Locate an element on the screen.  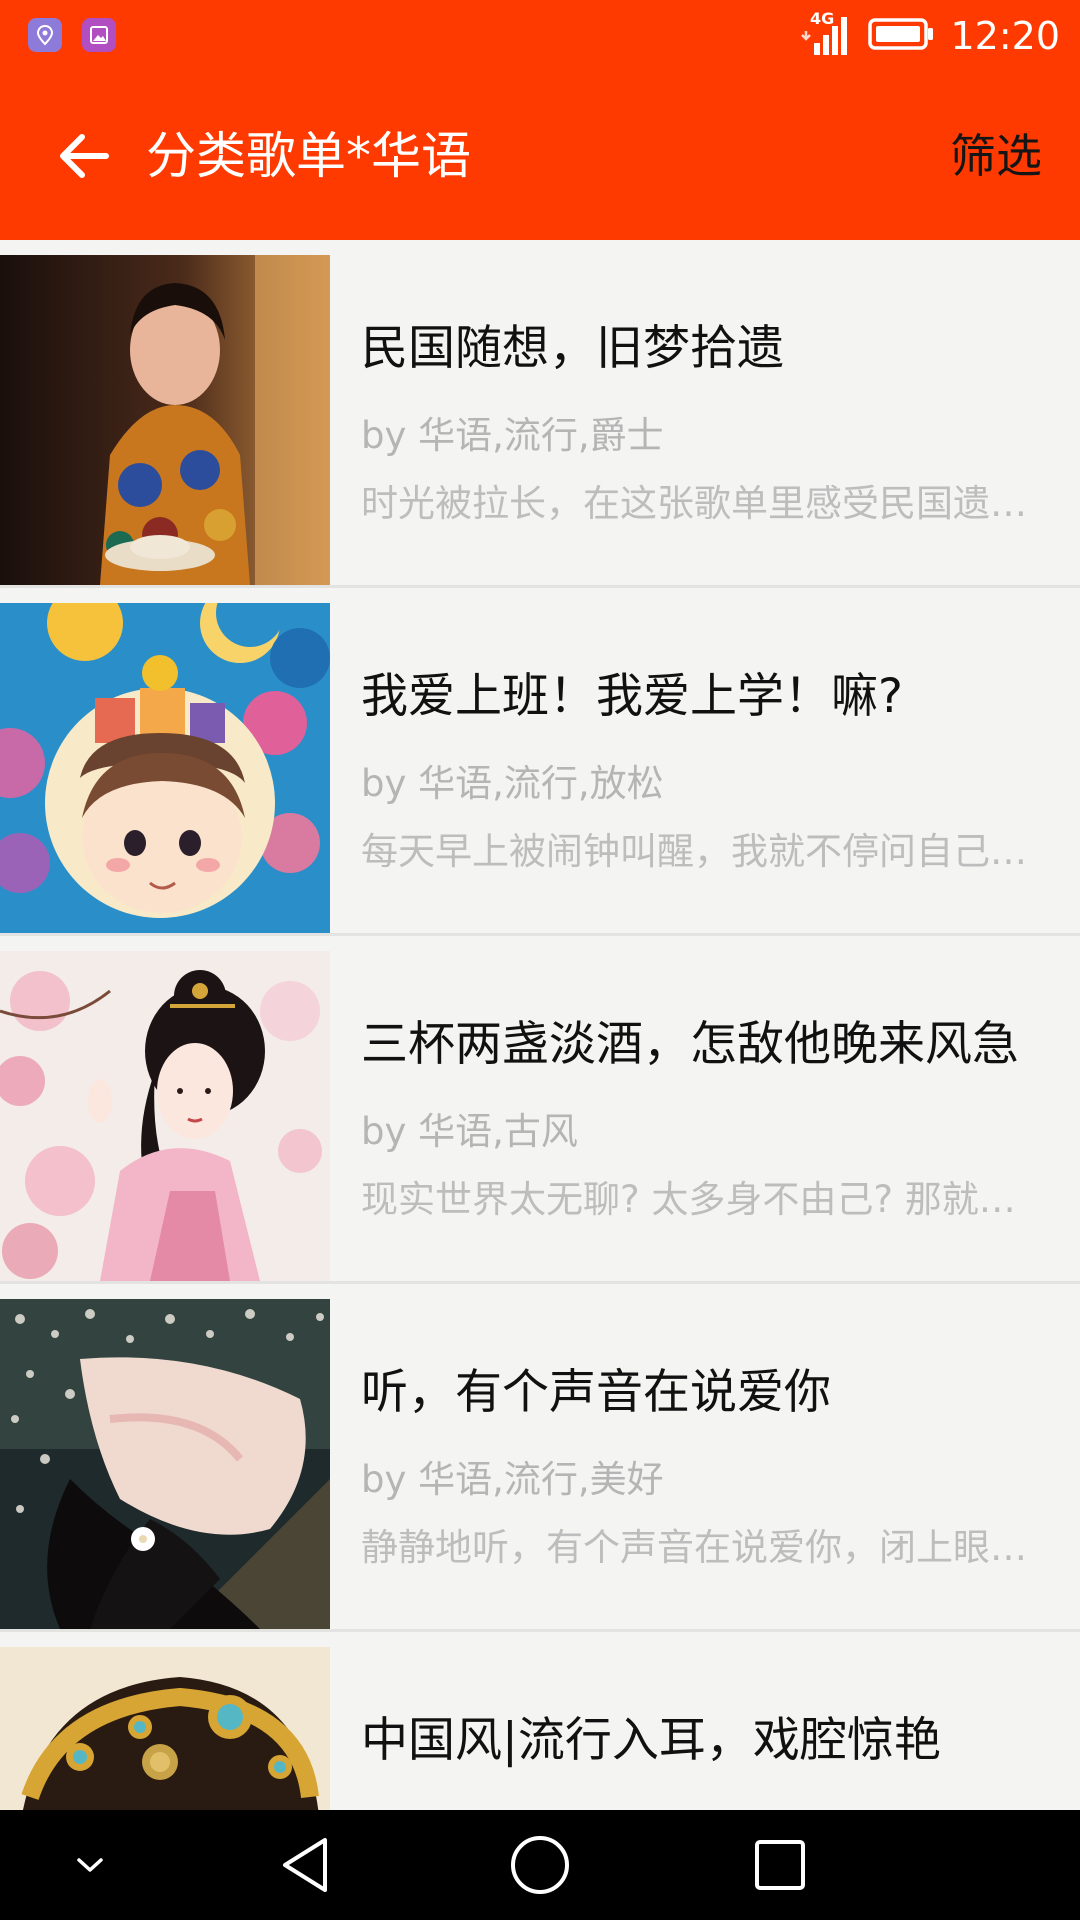
home-nav-button is located at coordinates (540, 1865).